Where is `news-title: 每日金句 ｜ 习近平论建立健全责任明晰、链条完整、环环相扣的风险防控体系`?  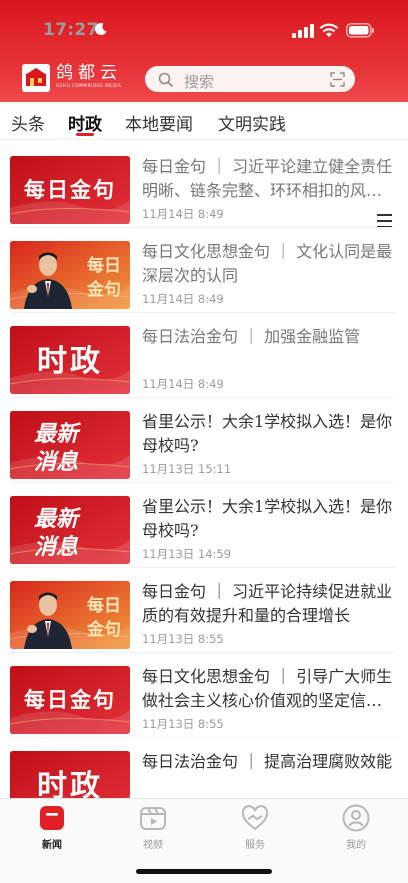
news-title: 每日金句 ｜ 习近平论建立健全责任明晰、链条完整、环环相扣的风险防控体系 is located at coordinates (267, 178).